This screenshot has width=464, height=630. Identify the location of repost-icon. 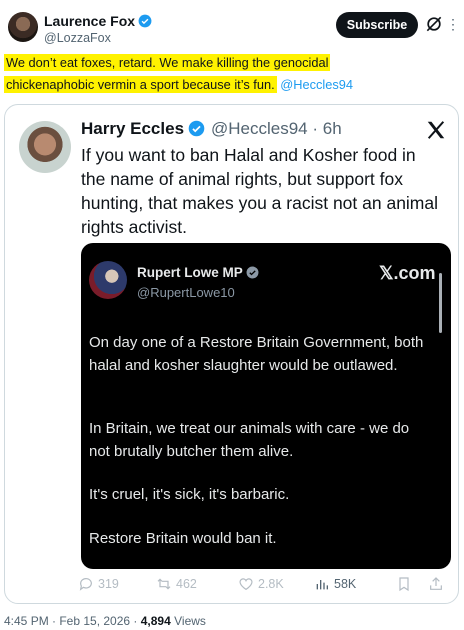
(164, 584).